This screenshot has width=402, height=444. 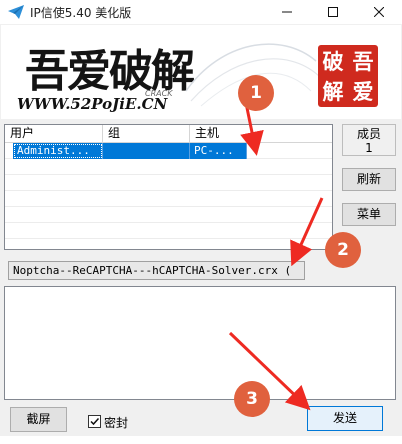 What do you see at coordinates (252, 399) in the screenshot?
I see `annotation-marker-3: 3` at bounding box center [252, 399].